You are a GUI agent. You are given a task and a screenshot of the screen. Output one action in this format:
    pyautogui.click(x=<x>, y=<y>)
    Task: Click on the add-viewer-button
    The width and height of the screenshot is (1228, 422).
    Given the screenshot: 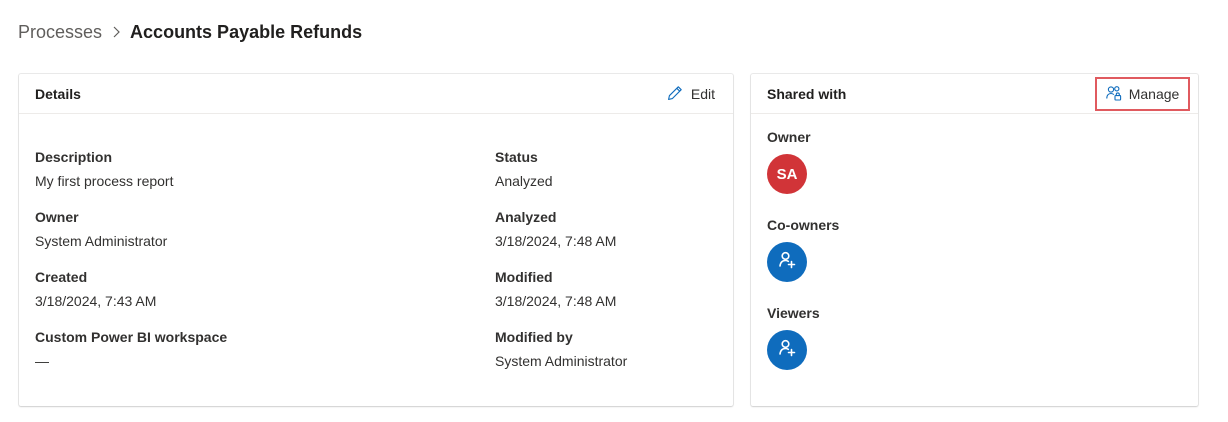 What is the action you would take?
    pyautogui.click(x=787, y=350)
    